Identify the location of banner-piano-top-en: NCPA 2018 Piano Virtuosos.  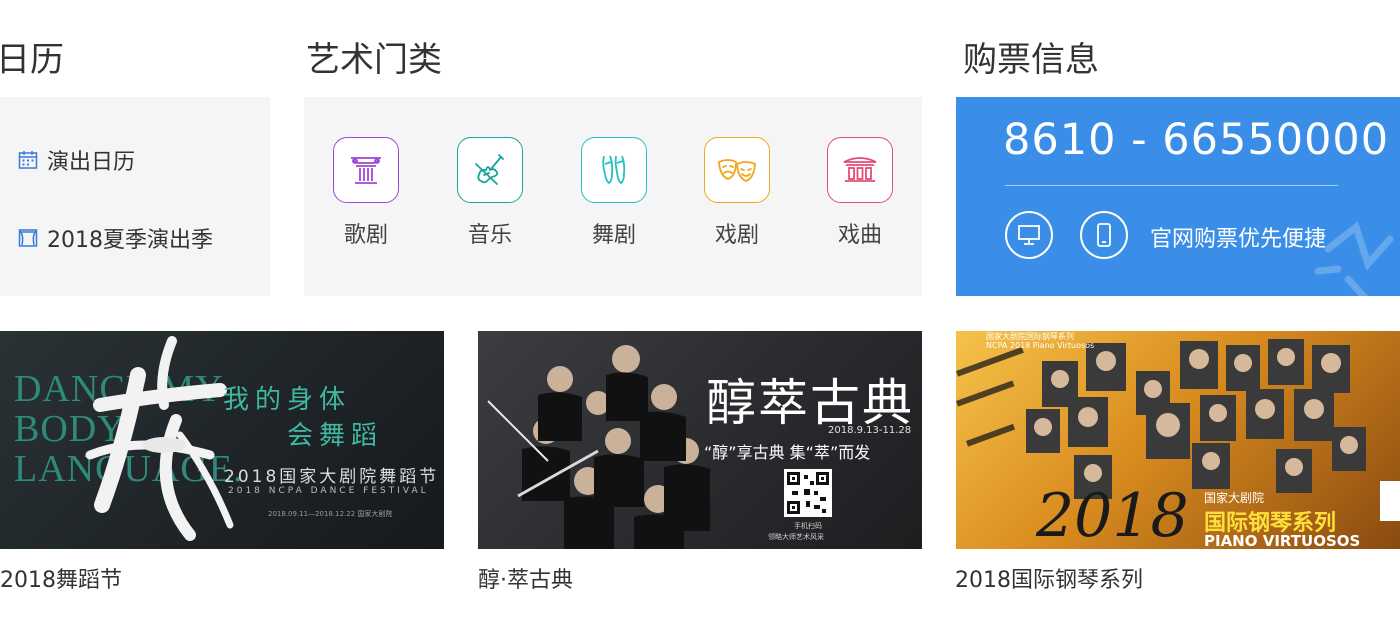
(1040, 345).